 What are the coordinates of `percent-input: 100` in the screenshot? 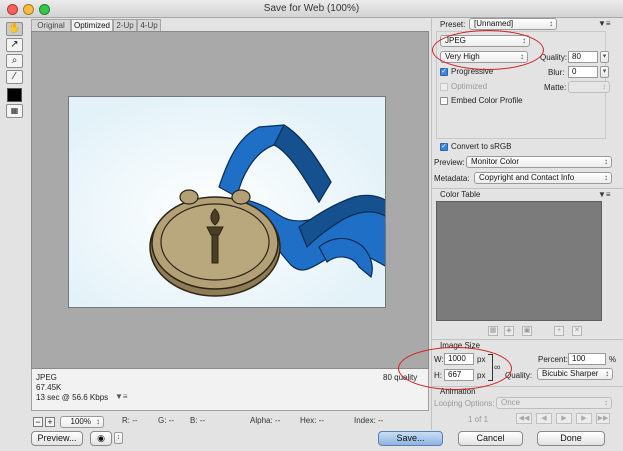 It's located at (587, 359).